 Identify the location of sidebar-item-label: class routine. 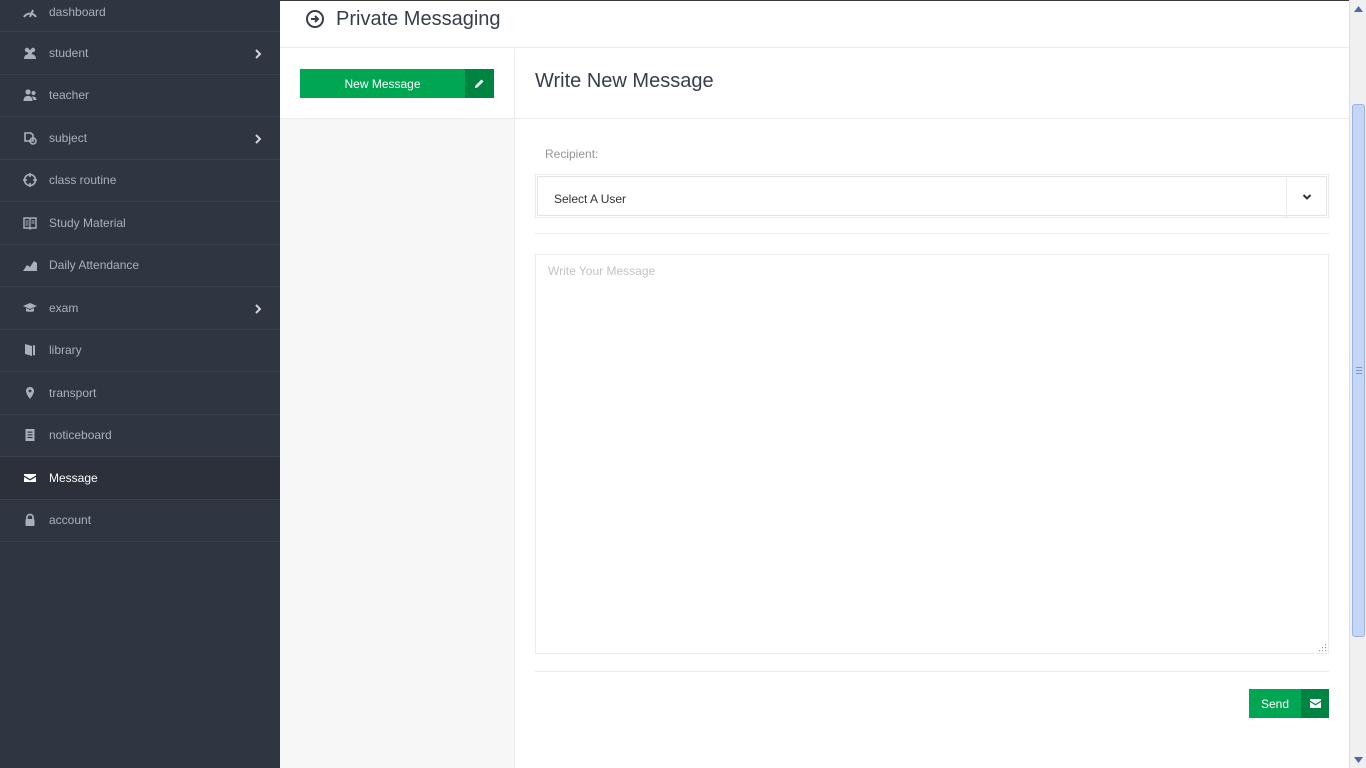
(83, 180).